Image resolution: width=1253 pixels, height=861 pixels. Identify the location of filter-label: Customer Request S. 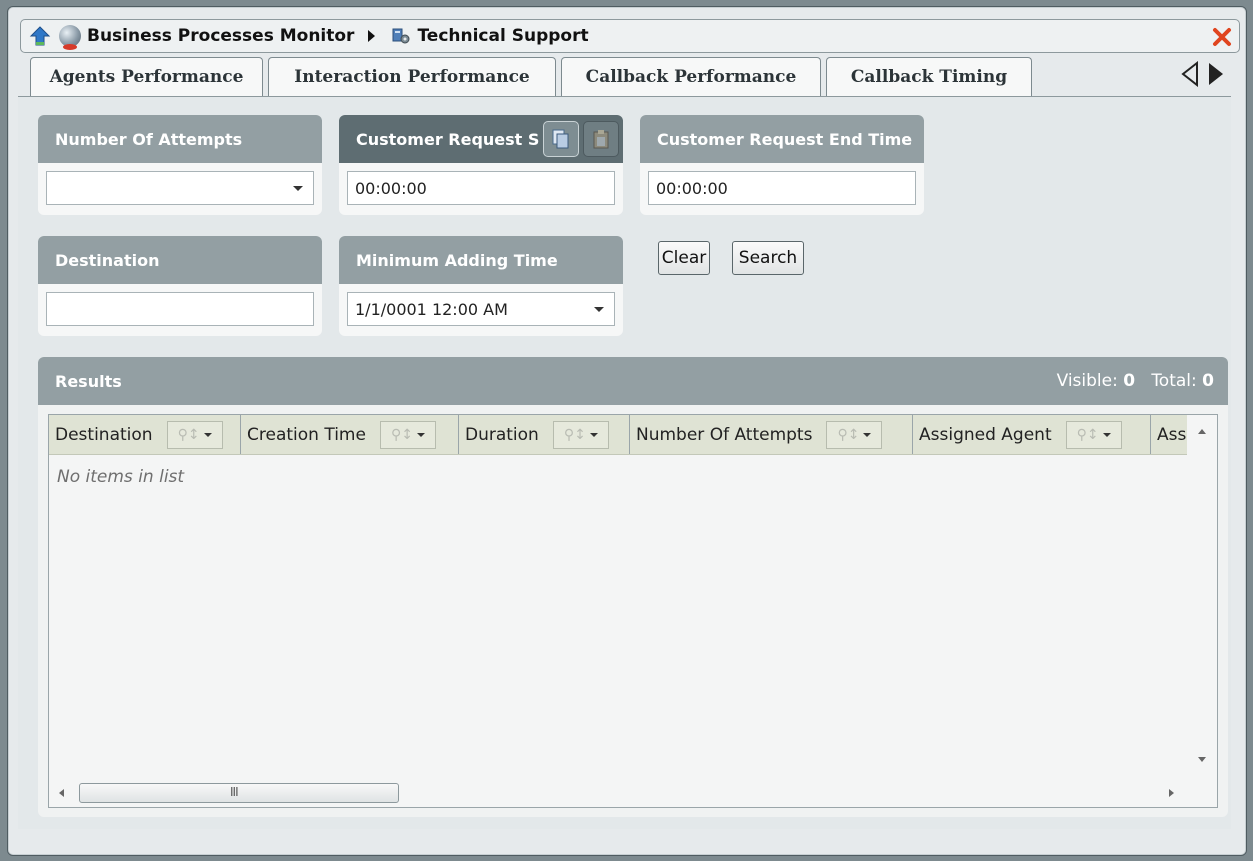
(448, 139).